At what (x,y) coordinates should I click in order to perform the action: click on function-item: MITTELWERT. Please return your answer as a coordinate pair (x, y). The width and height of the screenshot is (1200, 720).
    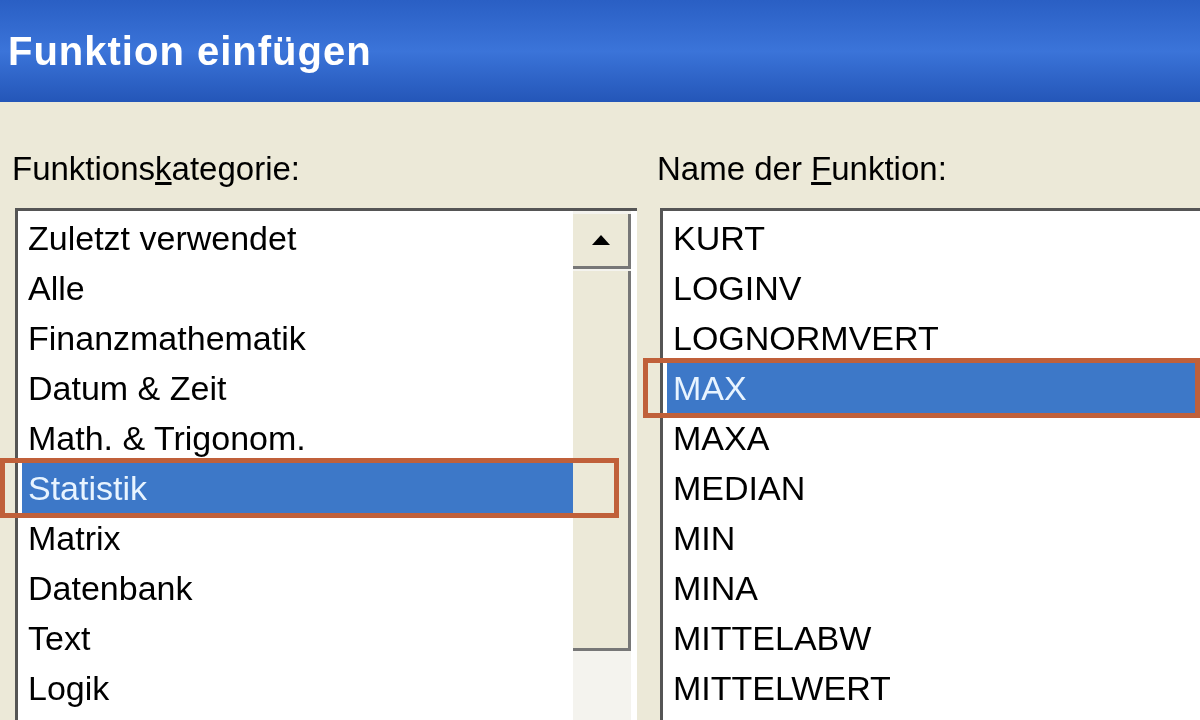
    Looking at the image, I should click on (933, 688).